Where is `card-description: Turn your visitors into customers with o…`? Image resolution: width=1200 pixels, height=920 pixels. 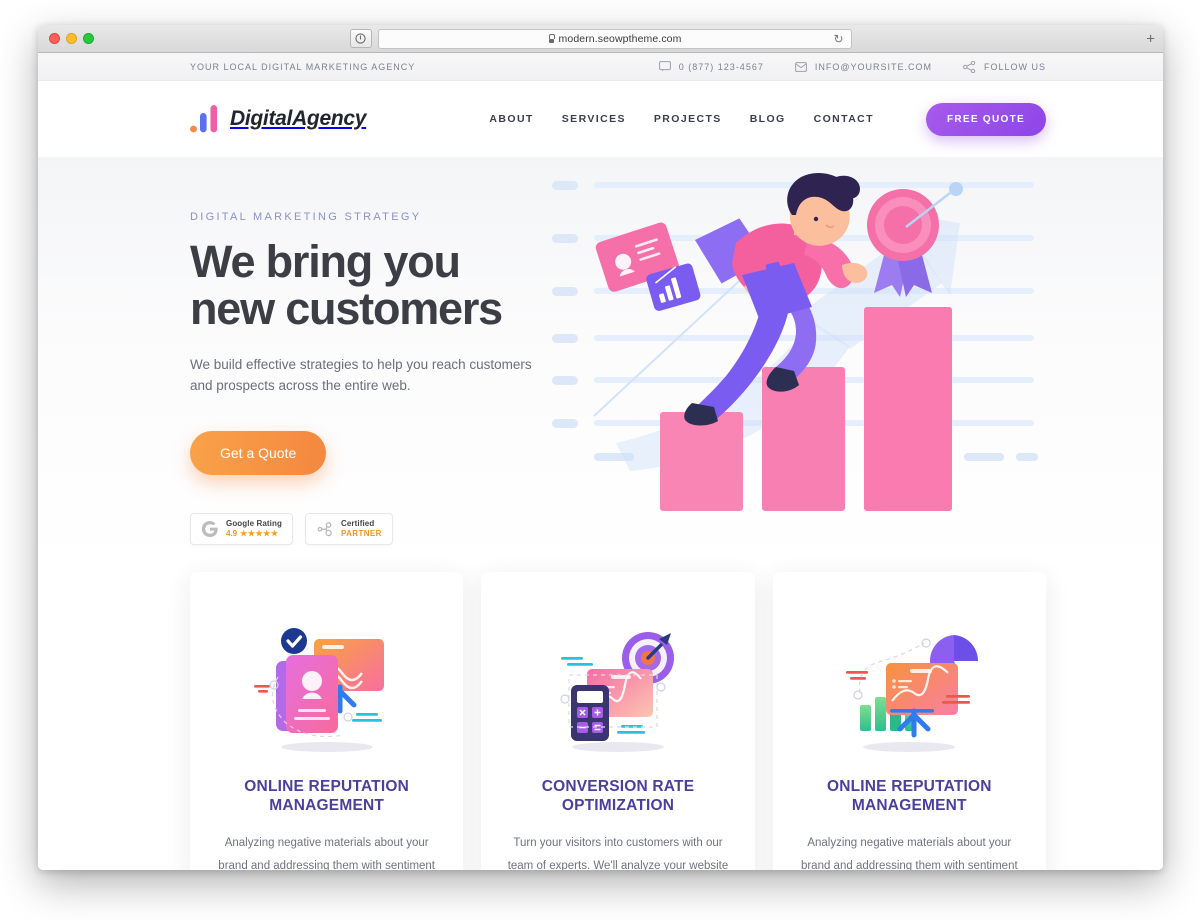
card-description: Turn your visitors into customers with o… is located at coordinates (618, 853).